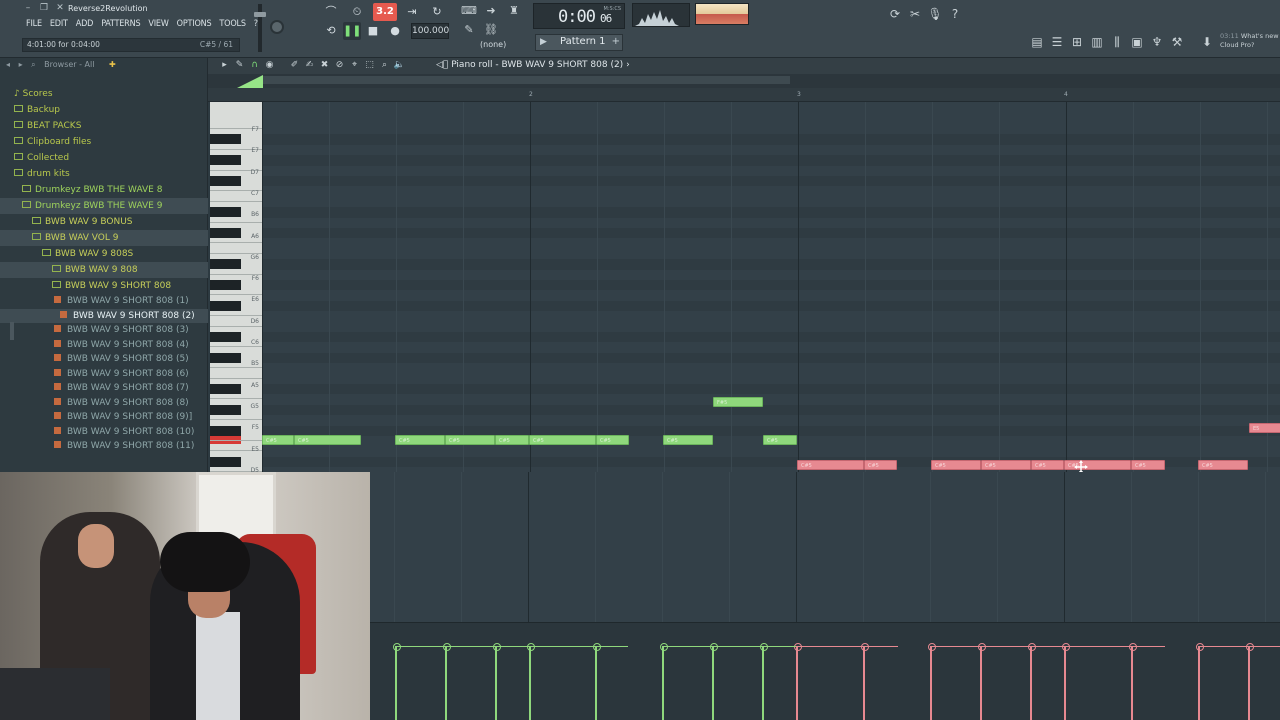  Describe the element at coordinates (628, 65) in the screenshot. I see `chevron-right-icon: ›` at that location.